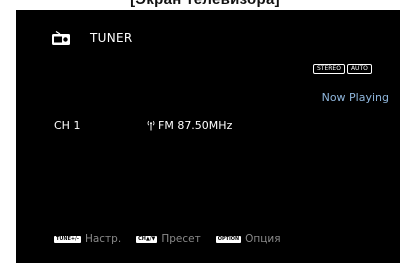 Image resolution: width=410 pixels, height=268 pixels. I want to click on option-key: OPTION, so click(228, 239).